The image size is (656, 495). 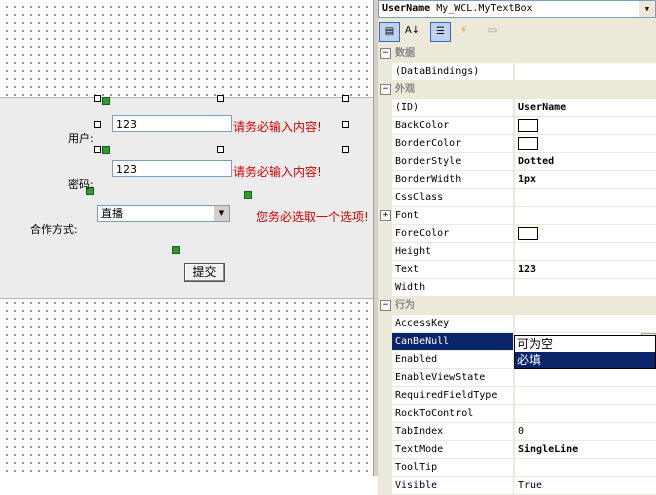 I want to click on prop-font: + Font, so click(x=517, y=216).